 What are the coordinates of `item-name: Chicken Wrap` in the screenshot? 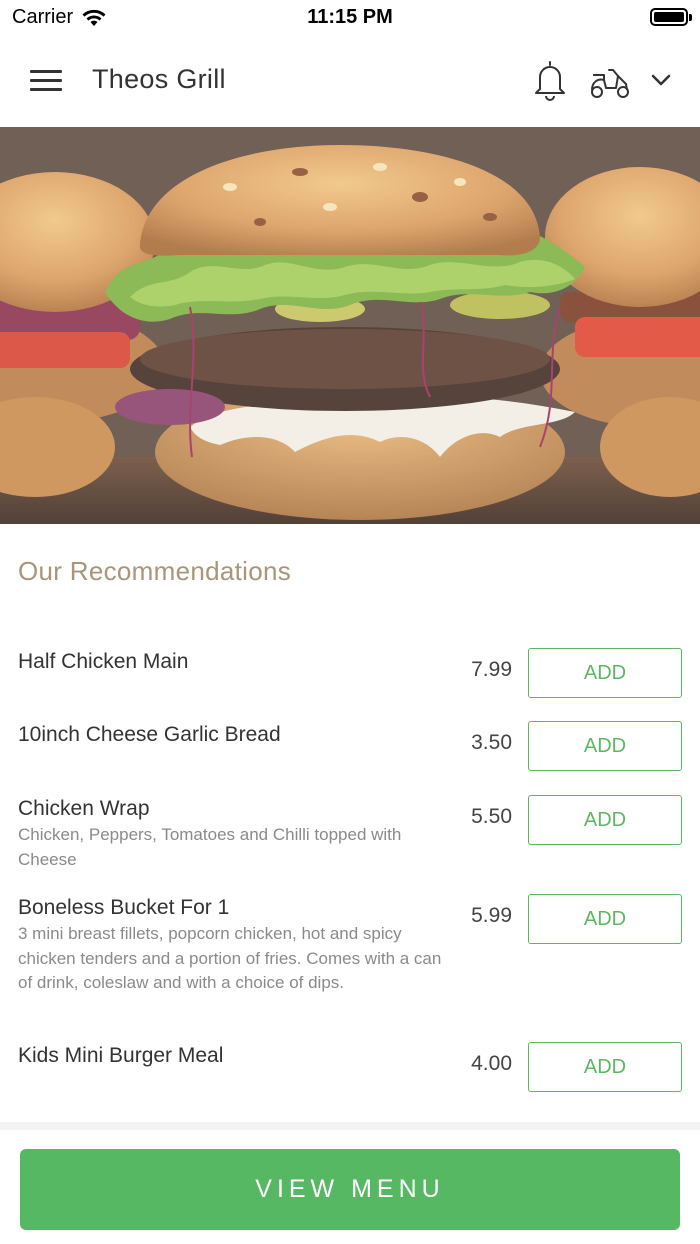 It's located at (84, 808).